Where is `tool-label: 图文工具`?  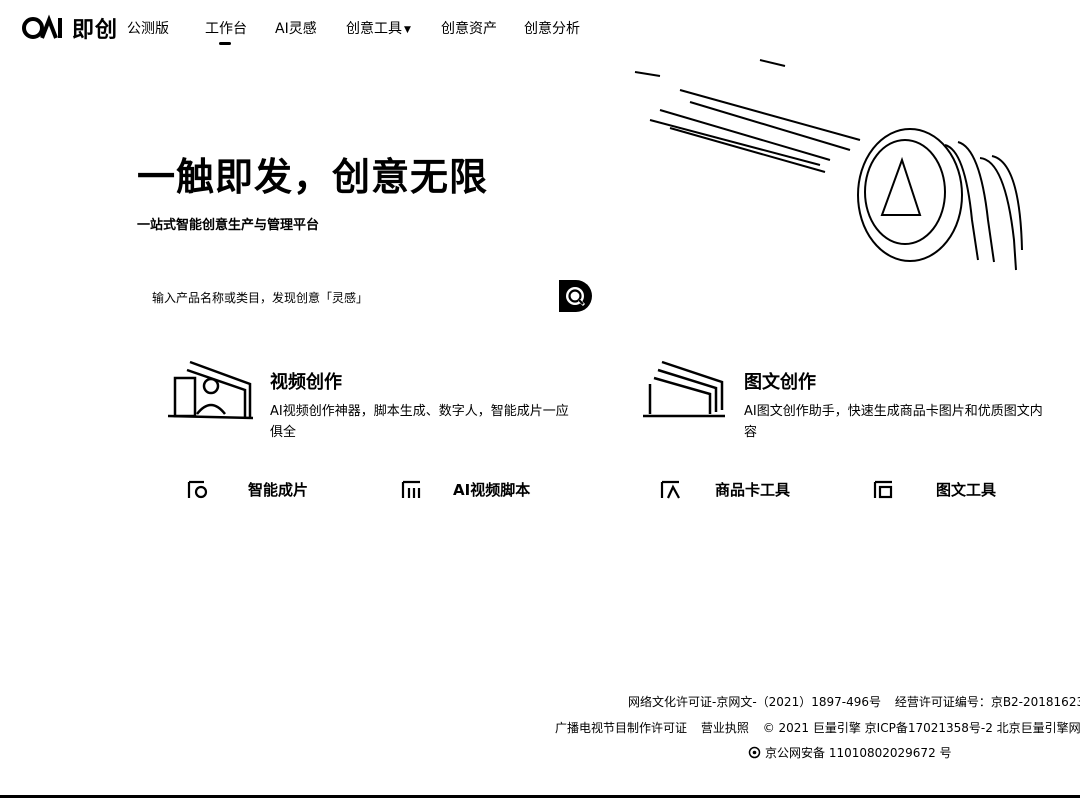
tool-label: 图文工具 is located at coordinates (966, 489).